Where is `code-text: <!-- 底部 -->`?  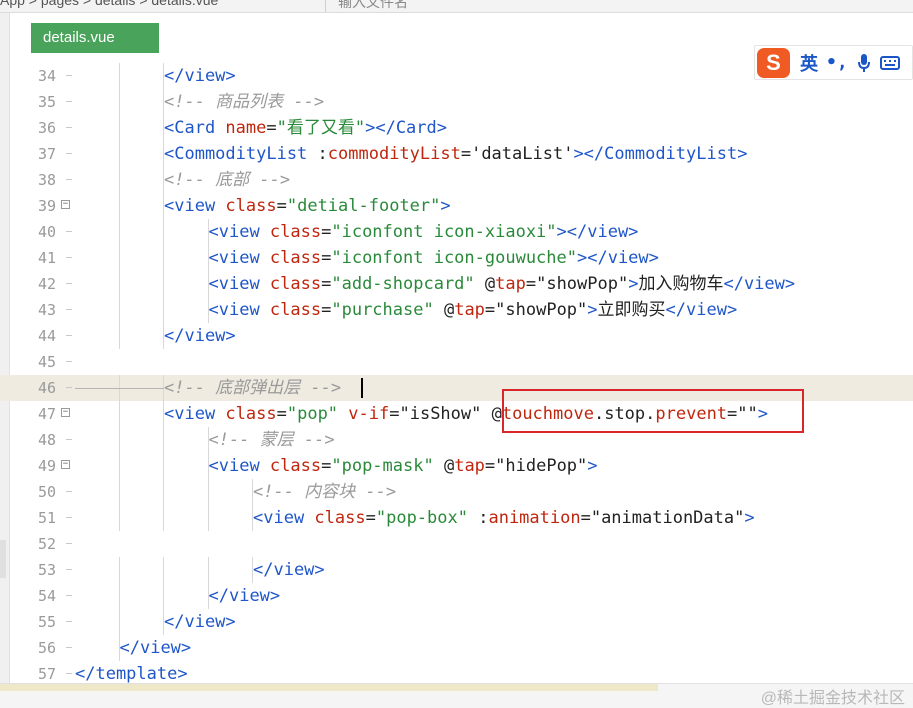
code-text: <!-- 底部 --> is located at coordinates (227, 180).